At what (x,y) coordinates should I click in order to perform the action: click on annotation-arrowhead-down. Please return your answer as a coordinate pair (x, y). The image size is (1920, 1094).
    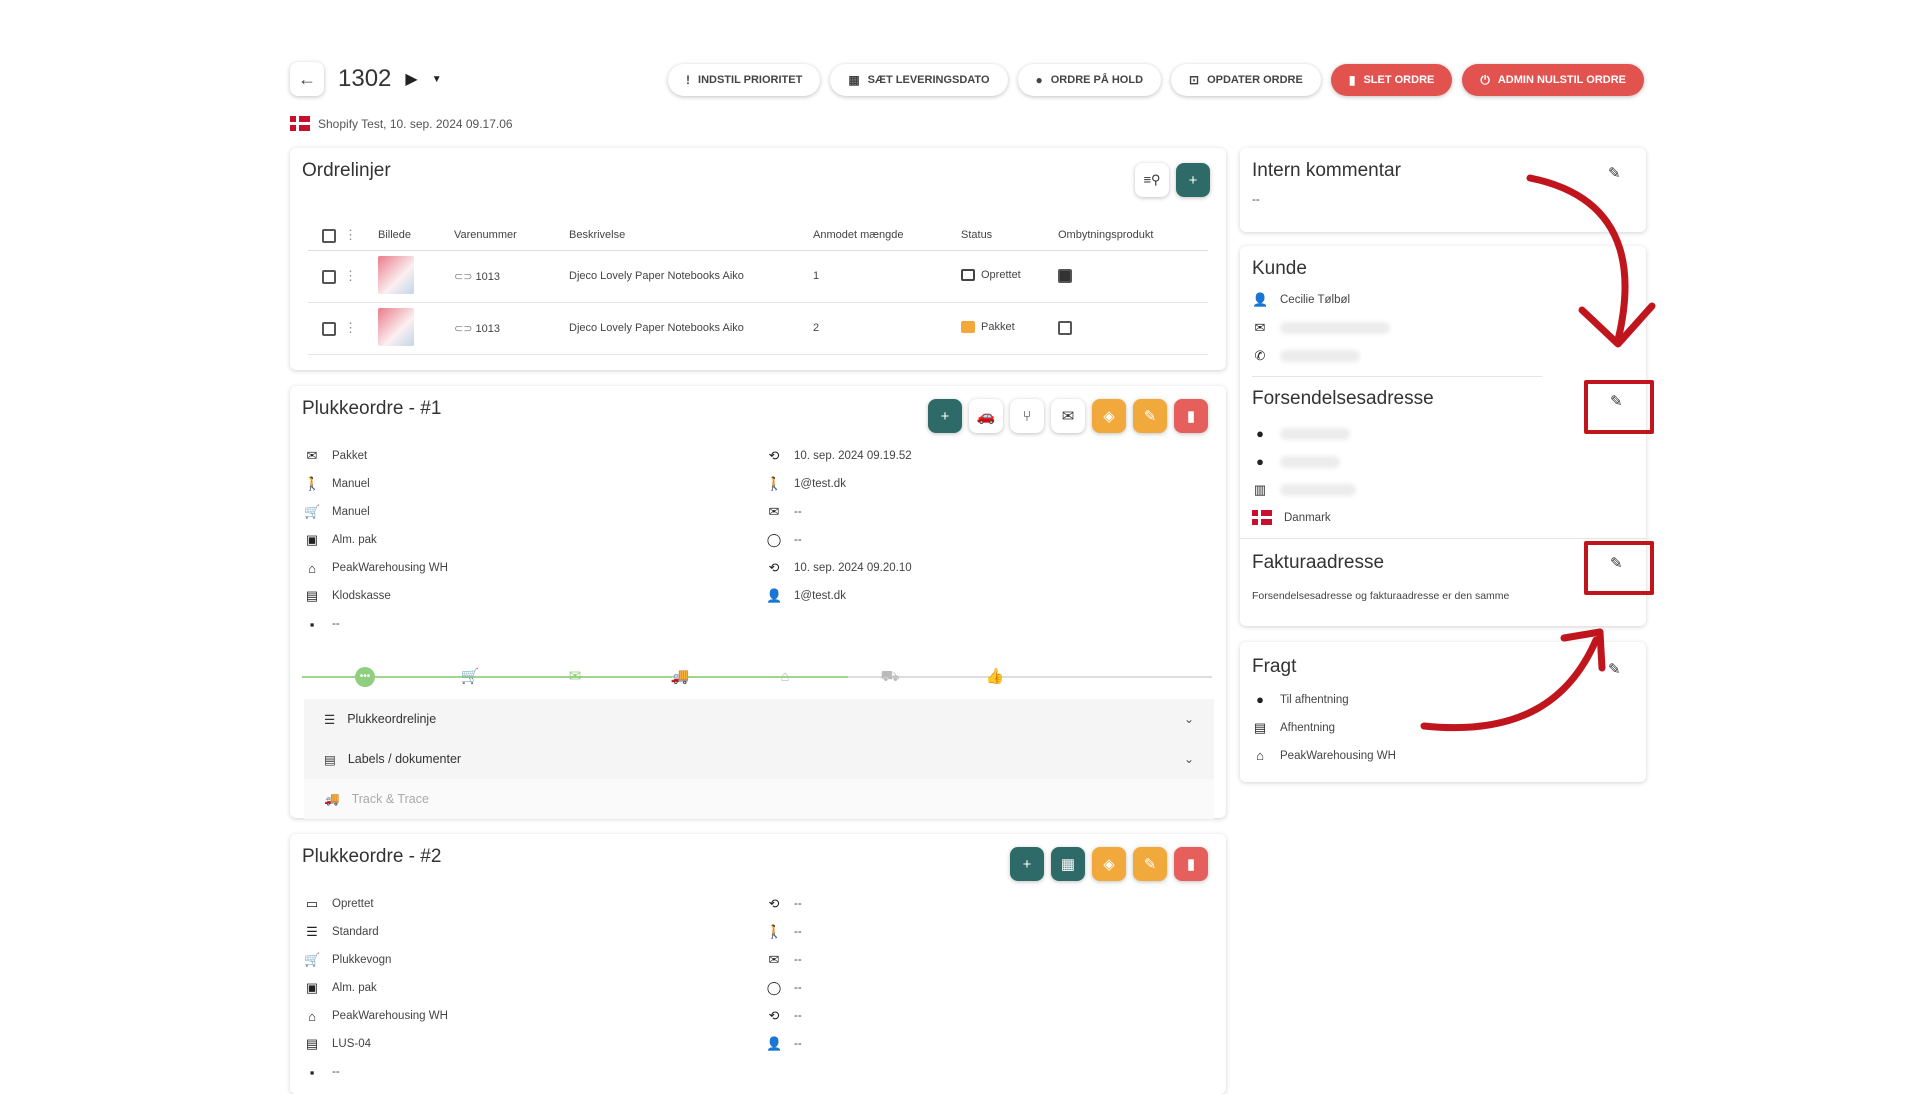
    Looking at the image, I should click on (1617, 325).